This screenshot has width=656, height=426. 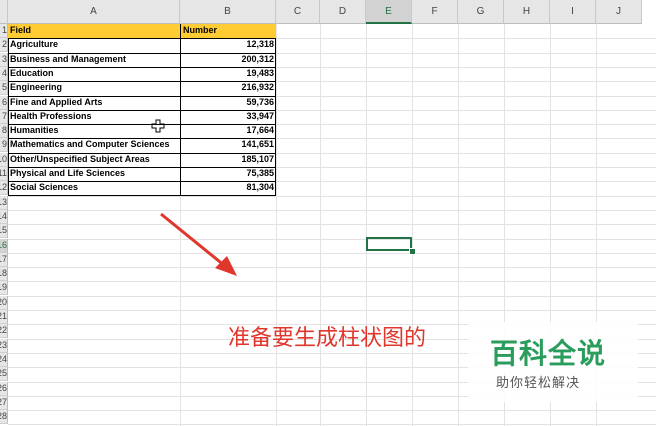 What do you see at coordinates (228, 45) in the screenshot?
I see `table-cell-number: 12,318` at bounding box center [228, 45].